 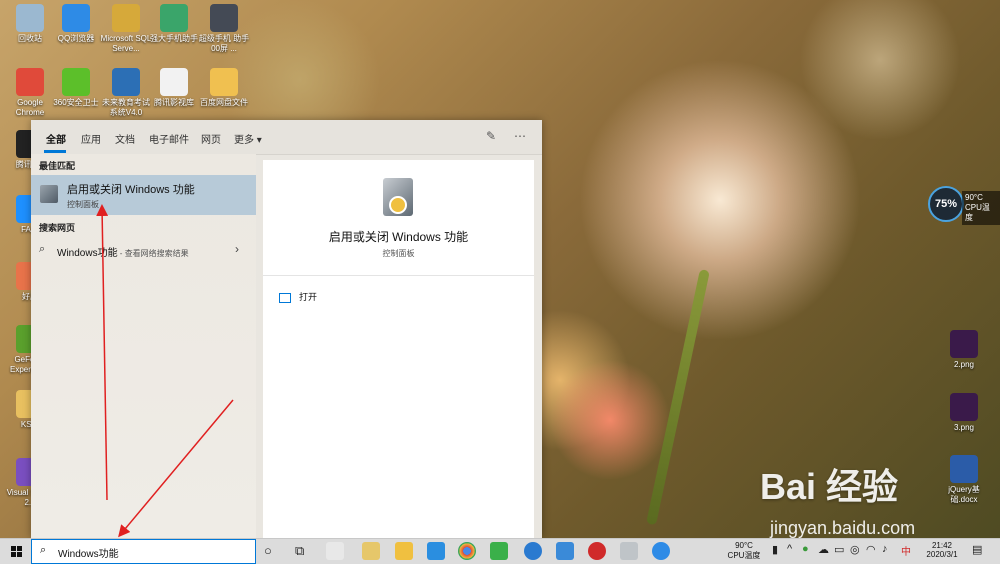 I want to click on web-search-heading: 搜索网页, so click(x=57, y=228).